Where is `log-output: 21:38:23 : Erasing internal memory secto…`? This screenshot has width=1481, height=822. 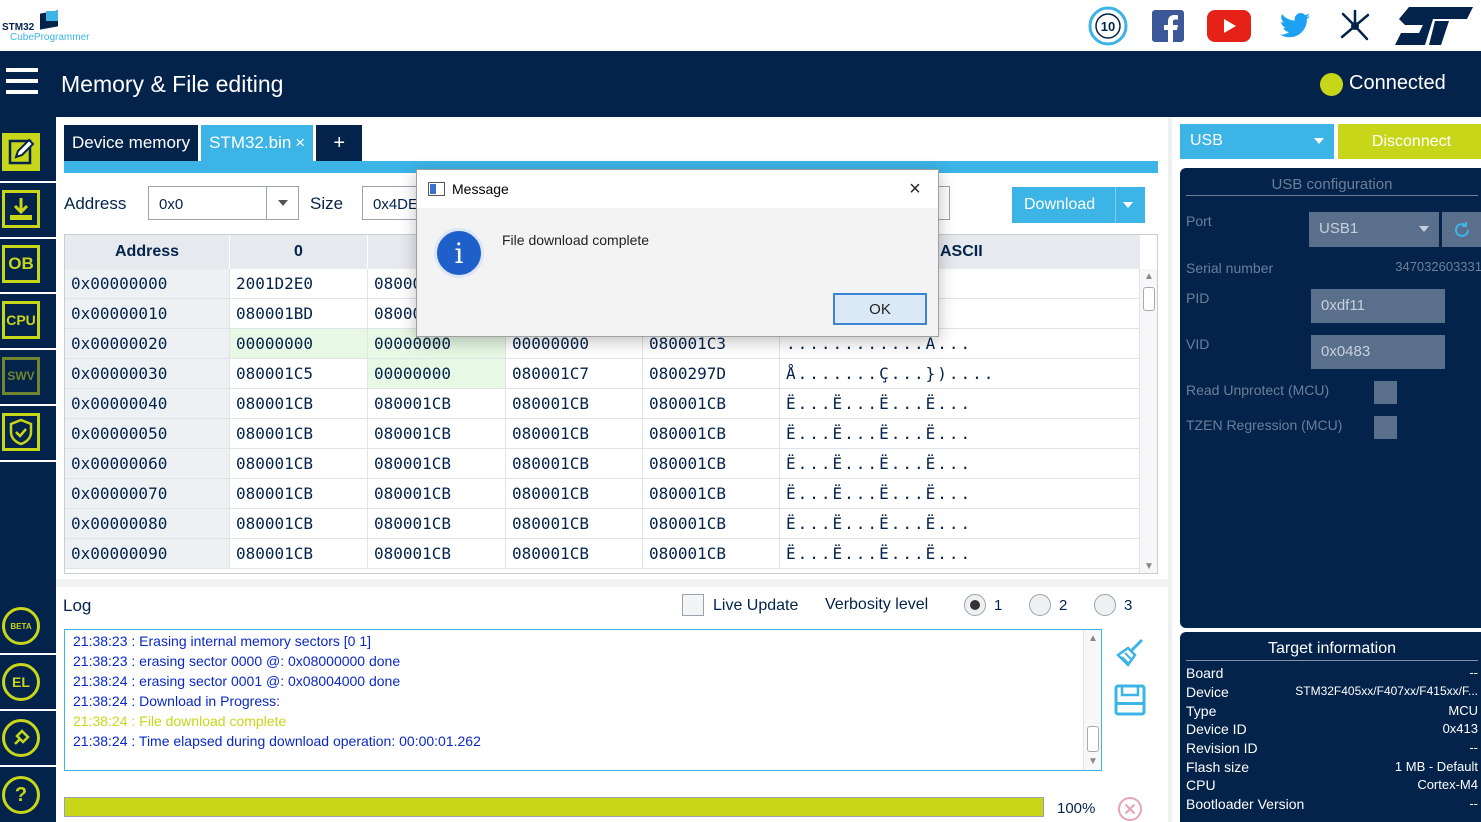
log-output: 21:38:23 : Erasing internal memory secto… is located at coordinates (583, 700).